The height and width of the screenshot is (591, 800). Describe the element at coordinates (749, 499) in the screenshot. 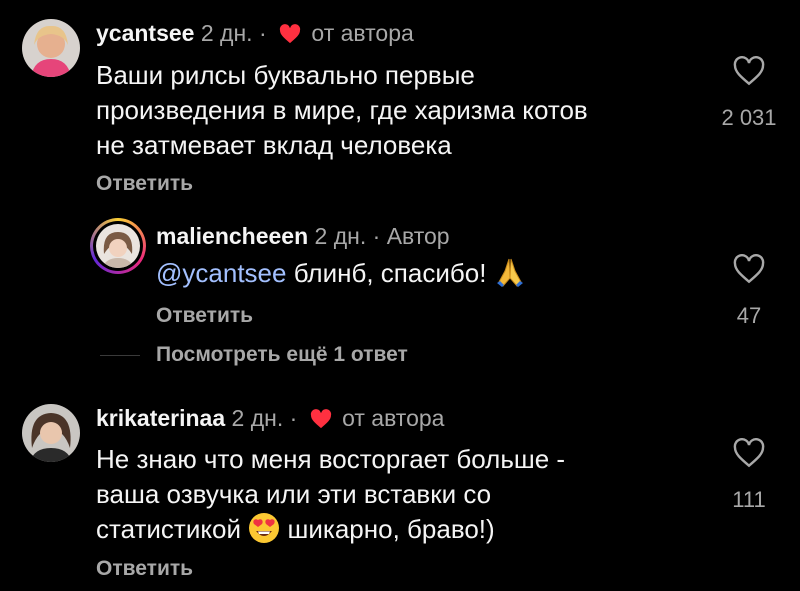

I see `like-count: 111` at that location.